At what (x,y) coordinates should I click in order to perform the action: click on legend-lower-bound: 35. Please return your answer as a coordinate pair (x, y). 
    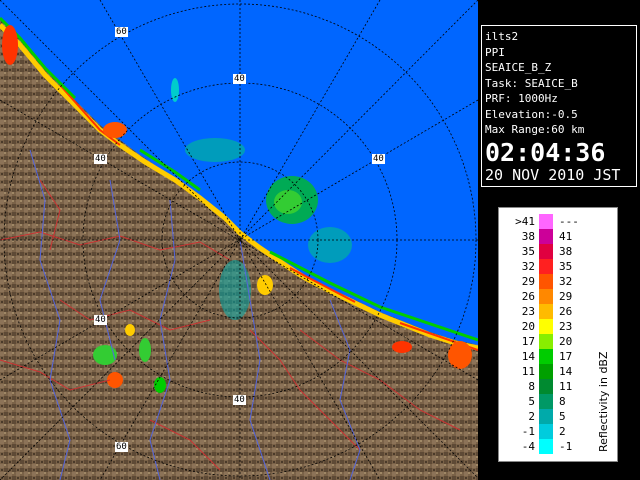
    Looking at the image, I should click on (528, 251).